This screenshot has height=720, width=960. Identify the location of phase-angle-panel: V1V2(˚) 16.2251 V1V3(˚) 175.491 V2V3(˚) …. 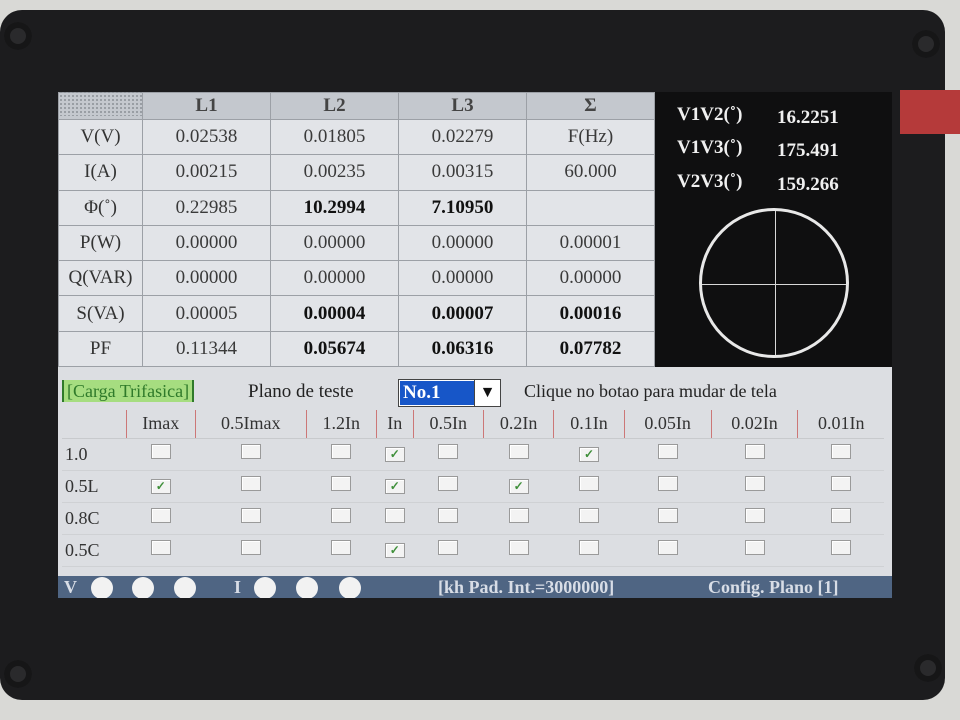
(773, 229).